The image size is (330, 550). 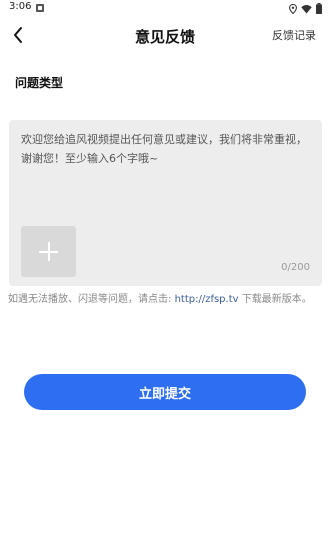 What do you see at coordinates (39, 83) in the screenshot?
I see `issue-type-label: 问题类型` at bounding box center [39, 83].